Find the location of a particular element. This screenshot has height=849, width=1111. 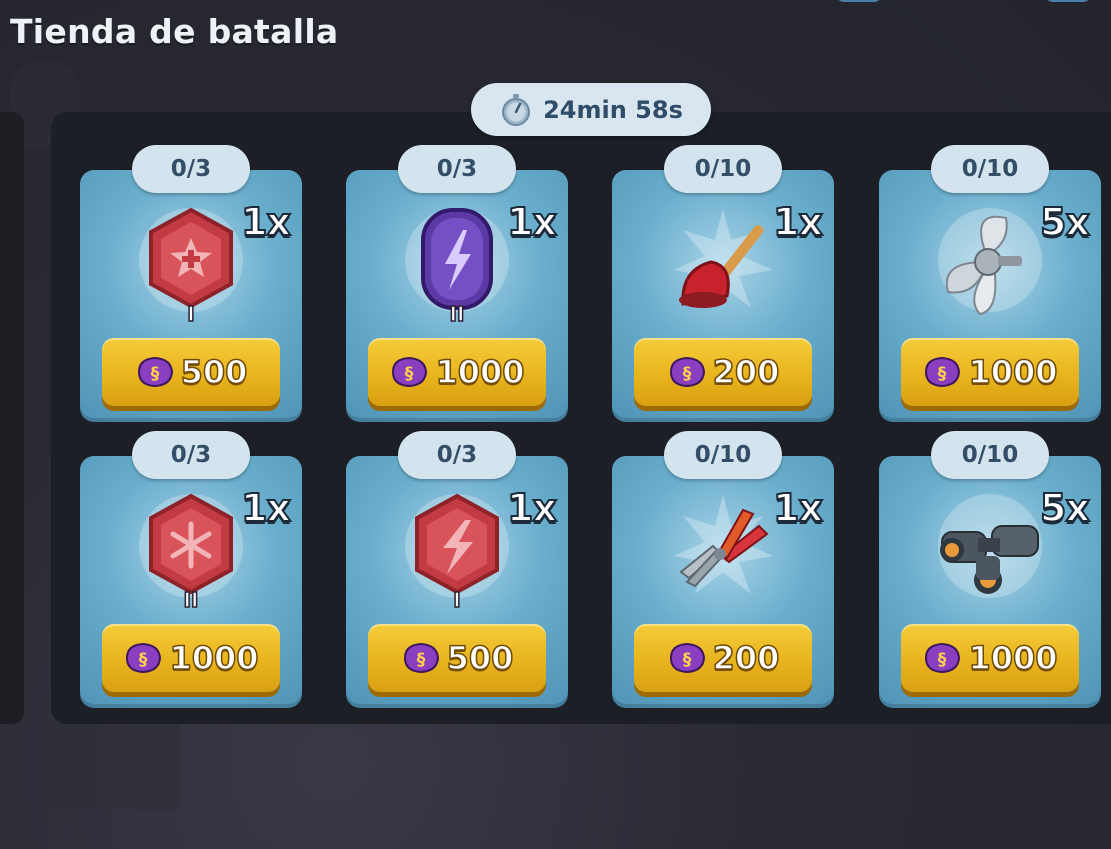

propeller-icon is located at coordinates (990, 262).